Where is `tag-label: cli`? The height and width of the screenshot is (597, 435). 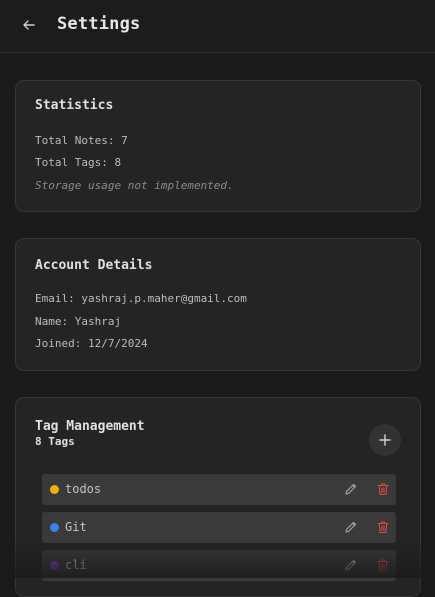 tag-label: cli is located at coordinates (76, 565).